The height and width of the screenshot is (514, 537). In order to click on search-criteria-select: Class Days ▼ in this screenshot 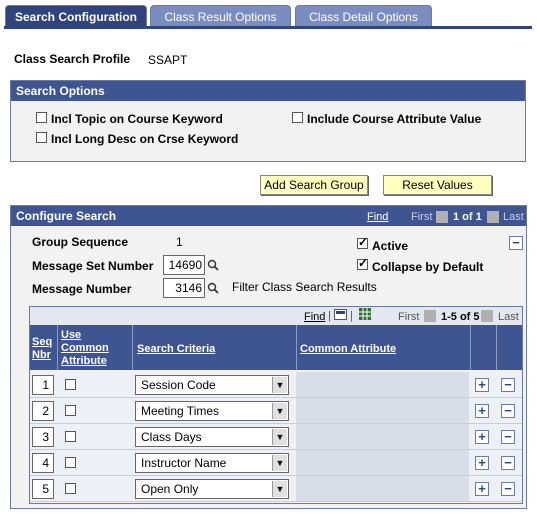, I will do `click(212, 437)`.